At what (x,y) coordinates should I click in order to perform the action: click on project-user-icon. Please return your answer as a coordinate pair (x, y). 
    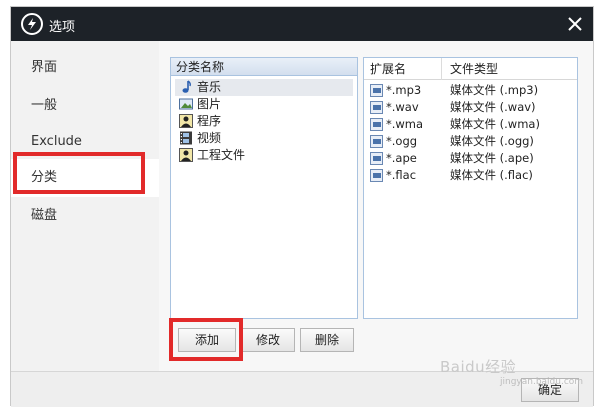
    Looking at the image, I should click on (186, 155).